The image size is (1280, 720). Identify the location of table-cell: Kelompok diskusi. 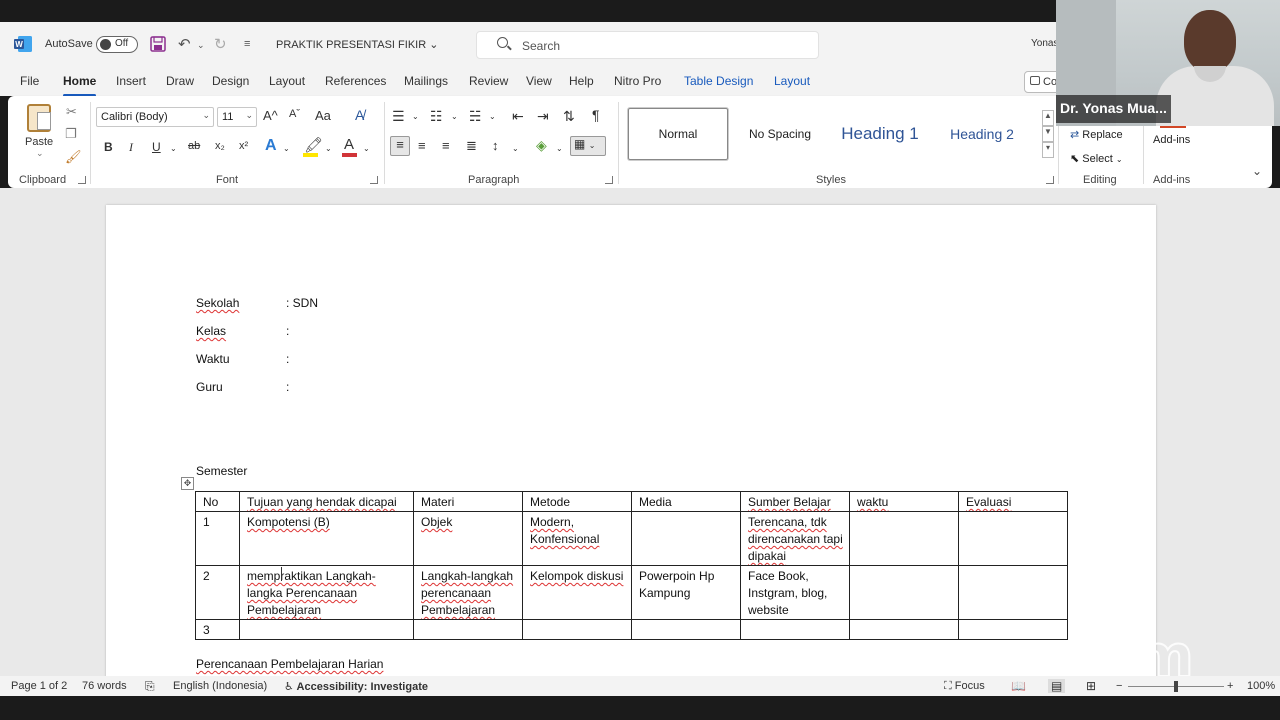
(577, 592).